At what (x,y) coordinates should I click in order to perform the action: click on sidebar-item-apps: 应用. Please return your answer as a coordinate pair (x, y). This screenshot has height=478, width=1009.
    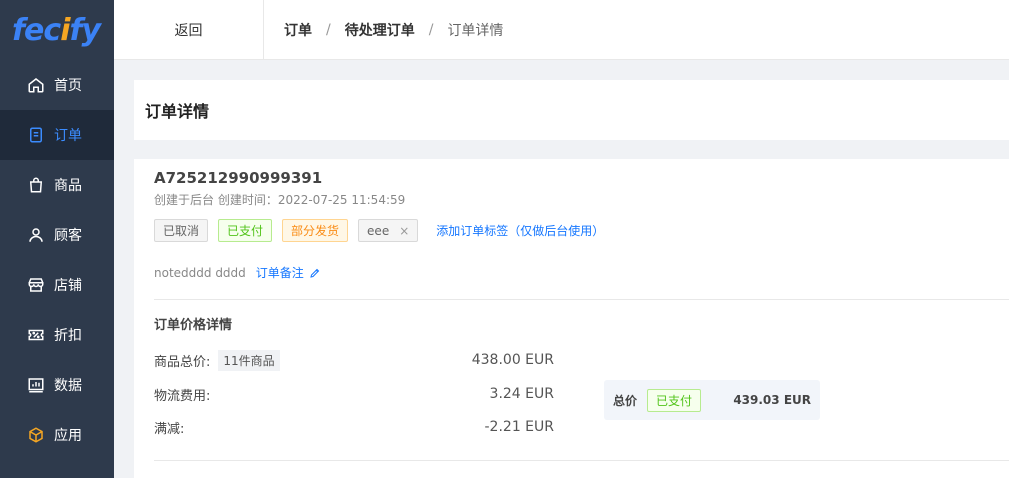
    Looking at the image, I should click on (57, 435).